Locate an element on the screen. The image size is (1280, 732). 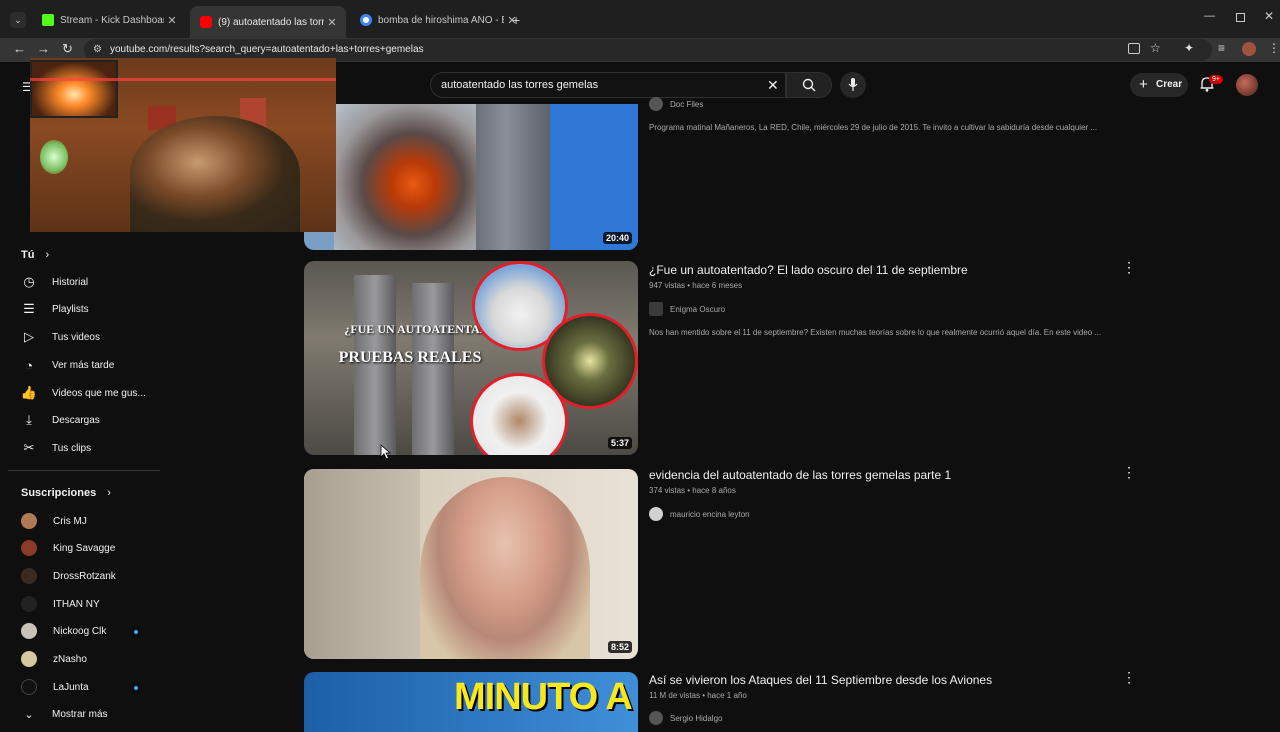
profile-avatar is located at coordinates (1249, 49).